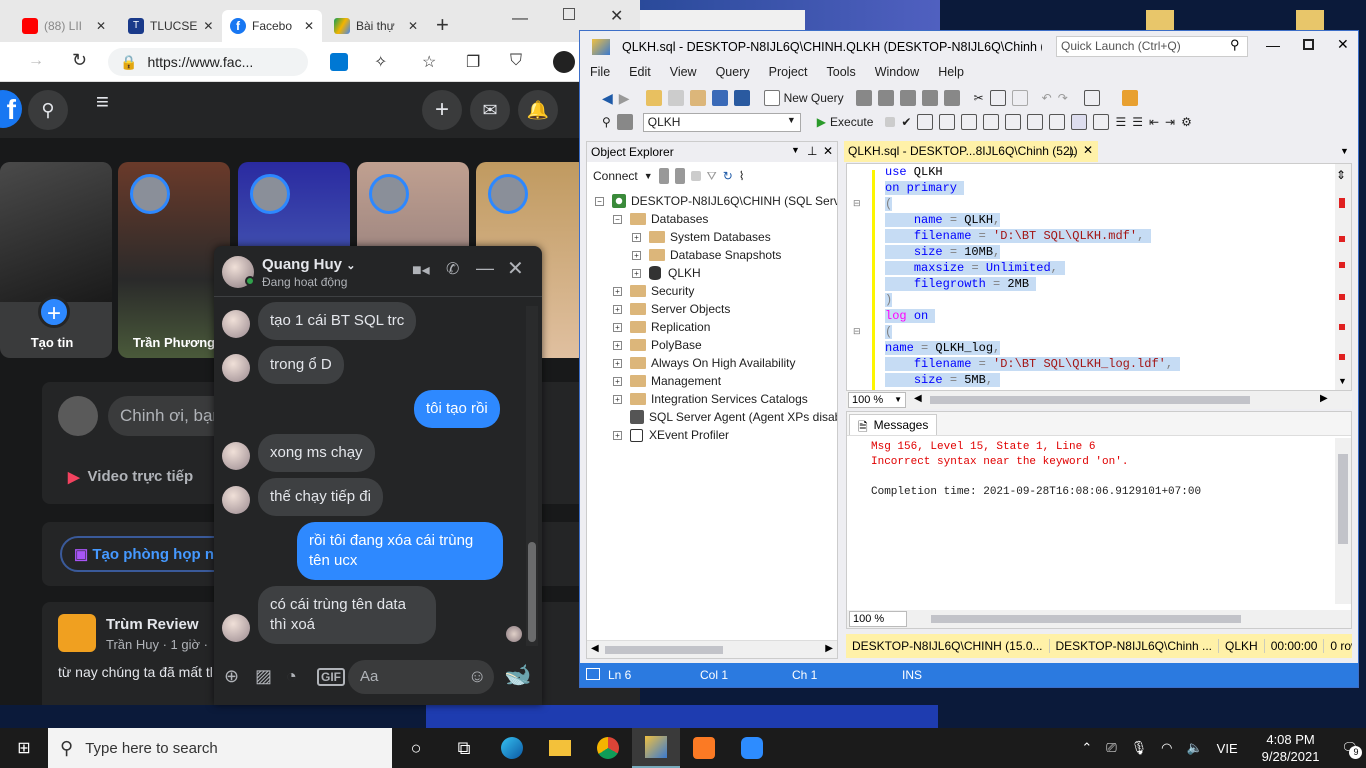 The width and height of the screenshot is (1366, 768). I want to click on fold-icon: ⊟, so click(857, 203).